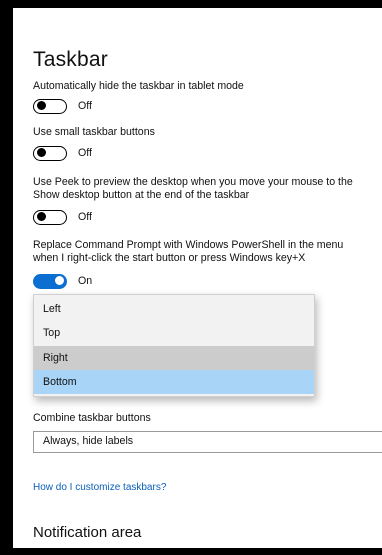 The width and height of the screenshot is (382, 555). Describe the element at coordinates (50, 106) in the screenshot. I see `hide-taskbar-tablet-toggle` at that location.